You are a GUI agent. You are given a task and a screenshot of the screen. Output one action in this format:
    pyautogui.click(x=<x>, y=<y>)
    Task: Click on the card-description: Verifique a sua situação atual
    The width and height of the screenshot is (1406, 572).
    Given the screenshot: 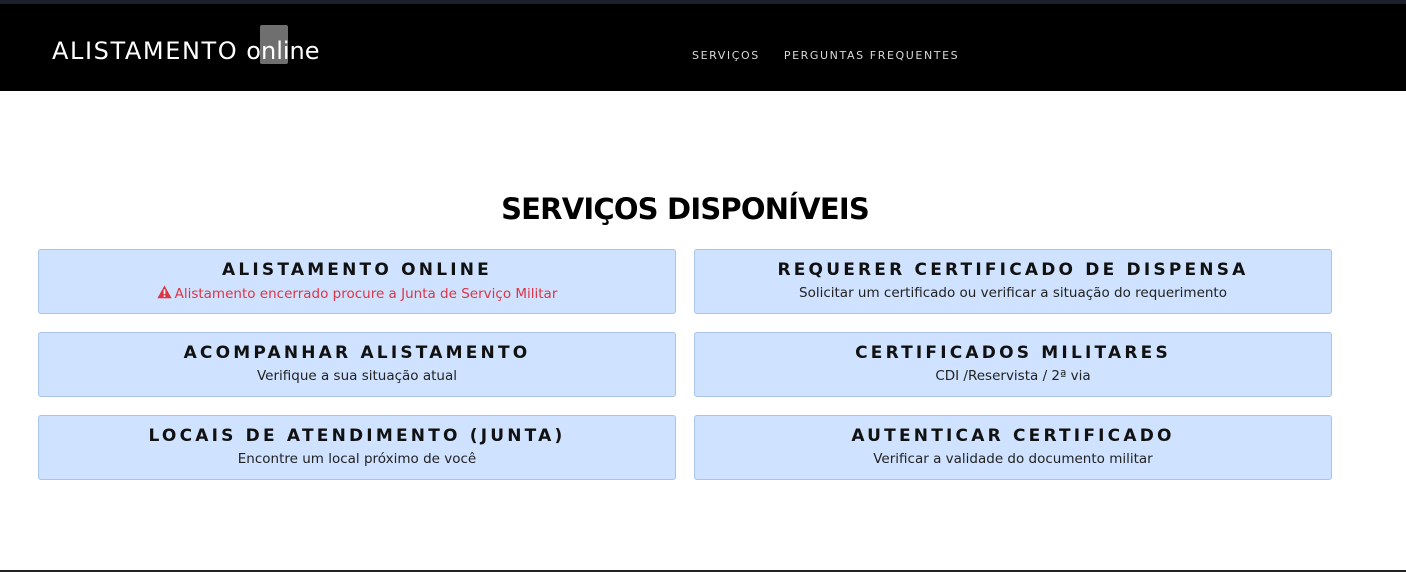 What is the action you would take?
    pyautogui.click(x=357, y=376)
    